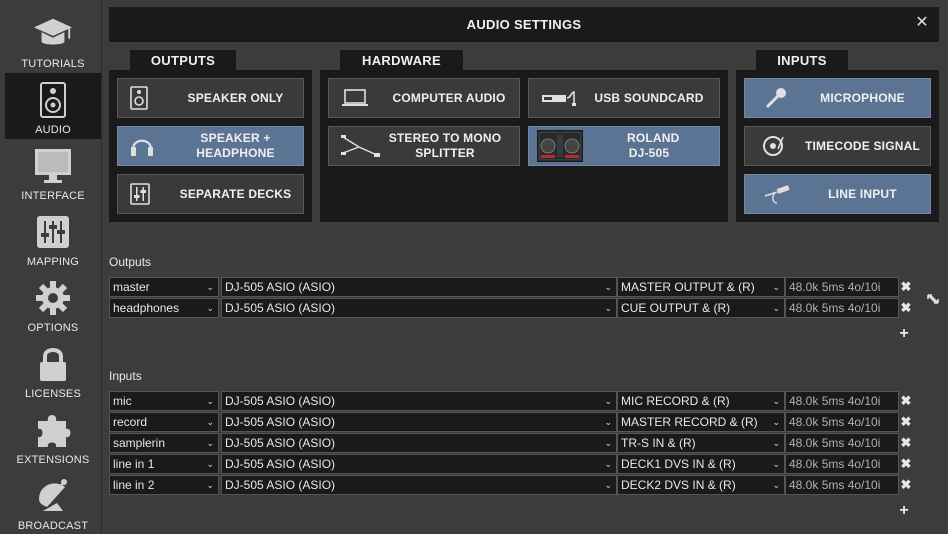 Image resolution: width=948 pixels, height=534 pixels. Describe the element at coordinates (53, 298) in the screenshot. I see `gear-icon` at that location.